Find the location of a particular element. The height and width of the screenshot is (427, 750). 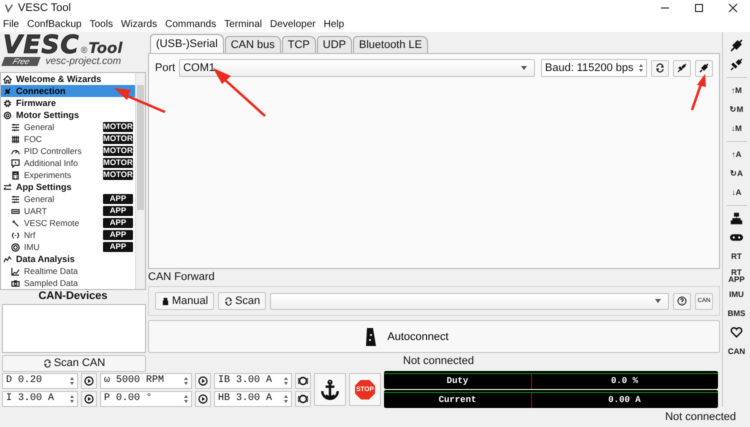

toolbar-button: RT is located at coordinates (736, 256).